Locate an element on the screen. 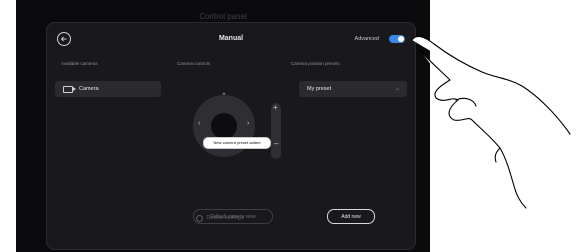 This screenshot has height=252, width=576. camera-label: Camera is located at coordinates (89, 89).